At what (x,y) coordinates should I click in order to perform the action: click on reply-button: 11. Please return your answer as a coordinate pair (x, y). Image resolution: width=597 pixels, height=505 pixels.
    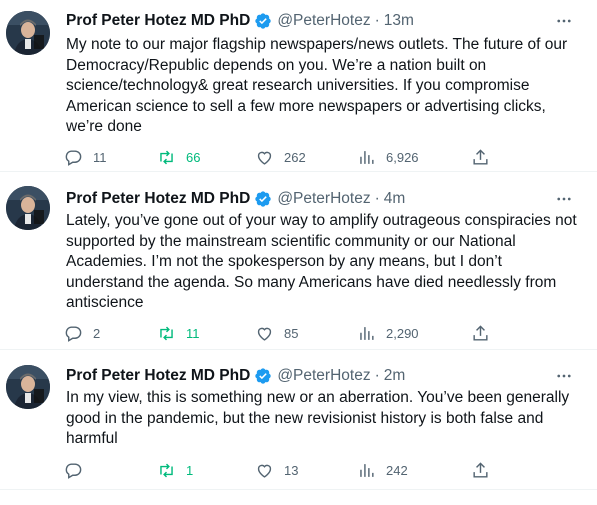
    Looking at the image, I should click on (85, 157).